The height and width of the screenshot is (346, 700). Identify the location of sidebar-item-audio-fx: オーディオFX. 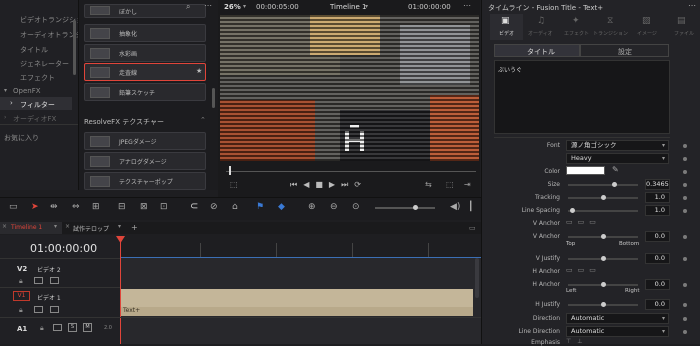
(34, 119).